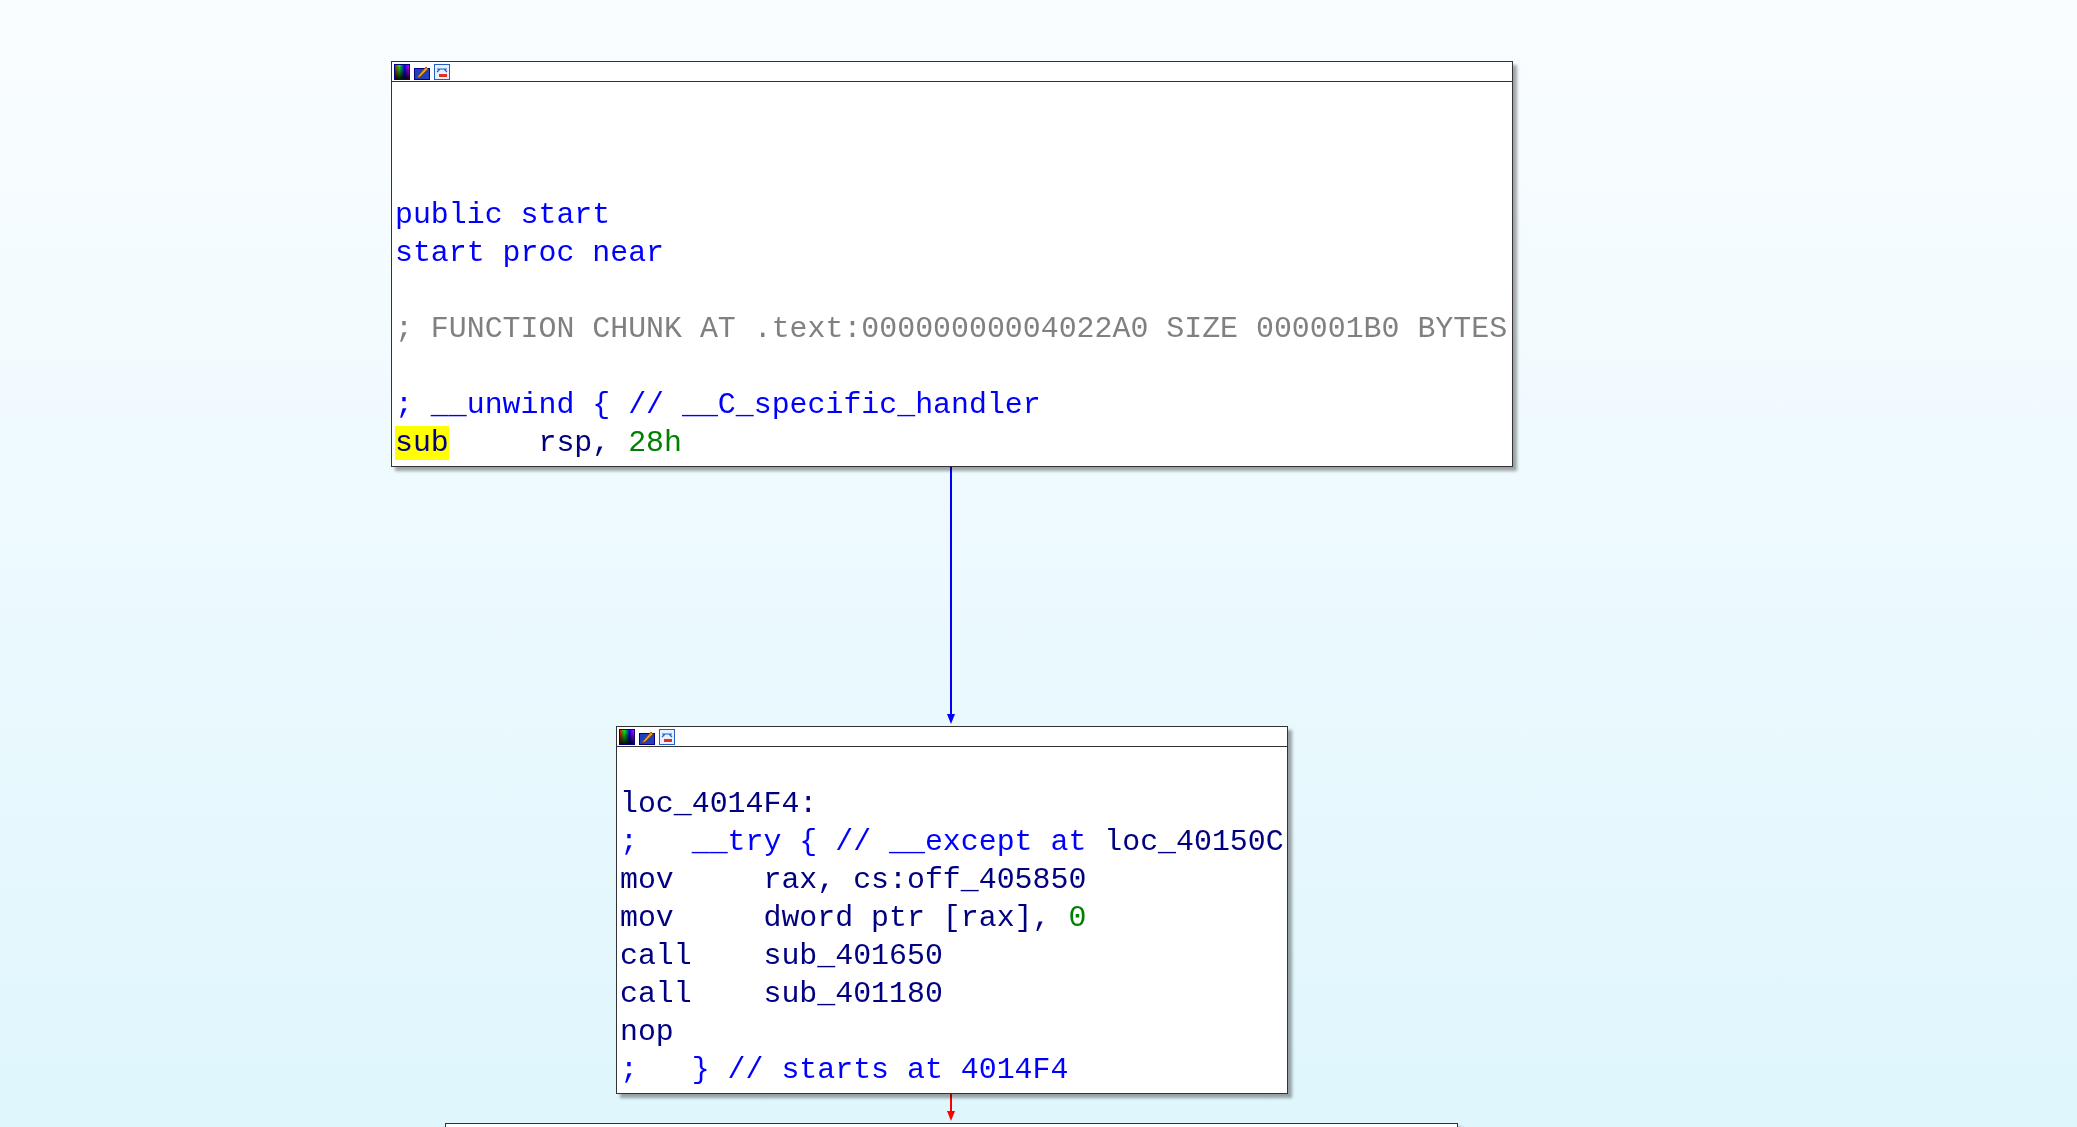  What do you see at coordinates (844, 1070) in the screenshot?
I see `asm-line: ; } // starts at 4014F4` at bounding box center [844, 1070].